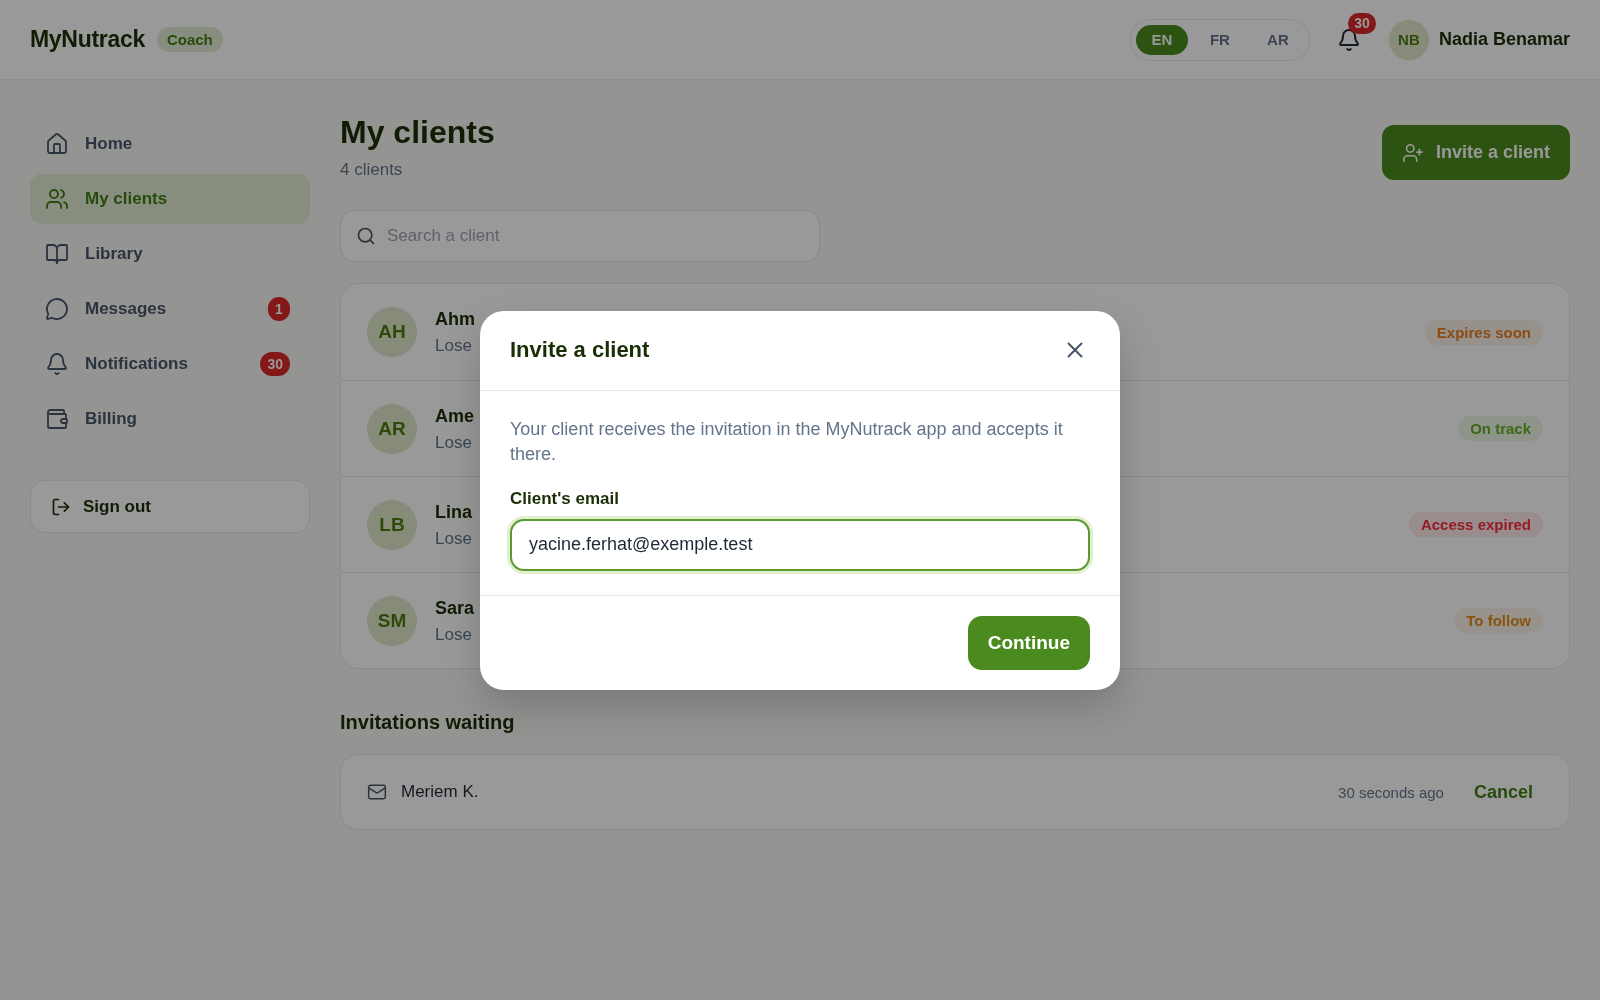  I want to click on search-icon, so click(366, 236).